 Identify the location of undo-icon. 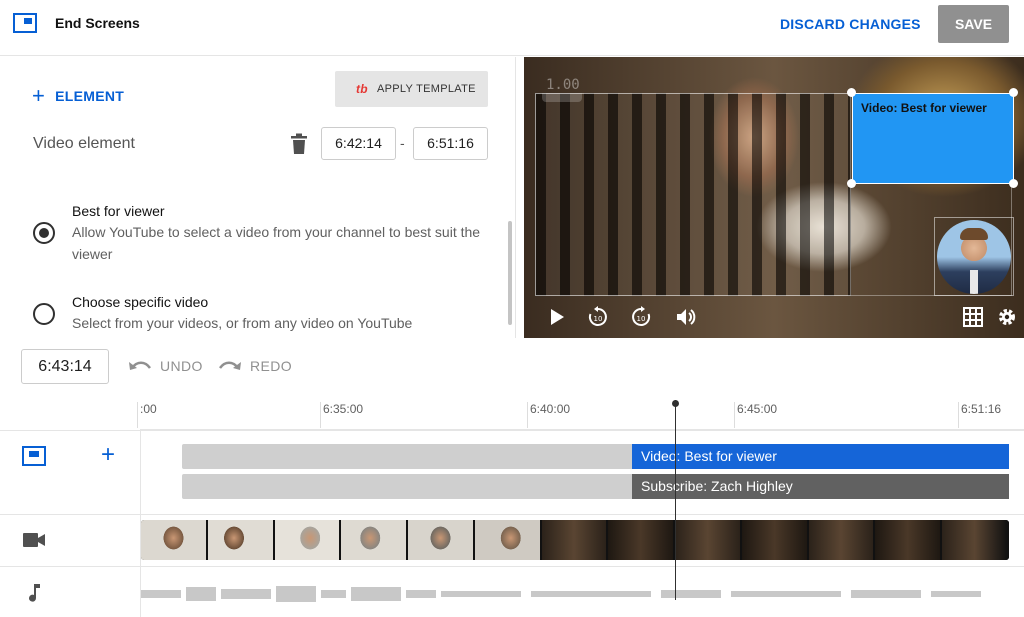
(140, 365).